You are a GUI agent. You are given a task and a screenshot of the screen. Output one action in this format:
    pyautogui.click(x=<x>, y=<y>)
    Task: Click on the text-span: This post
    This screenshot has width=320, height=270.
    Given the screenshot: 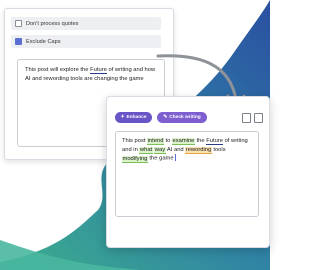 What is the action you would take?
    pyautogui.click(x=135, y=141)
    